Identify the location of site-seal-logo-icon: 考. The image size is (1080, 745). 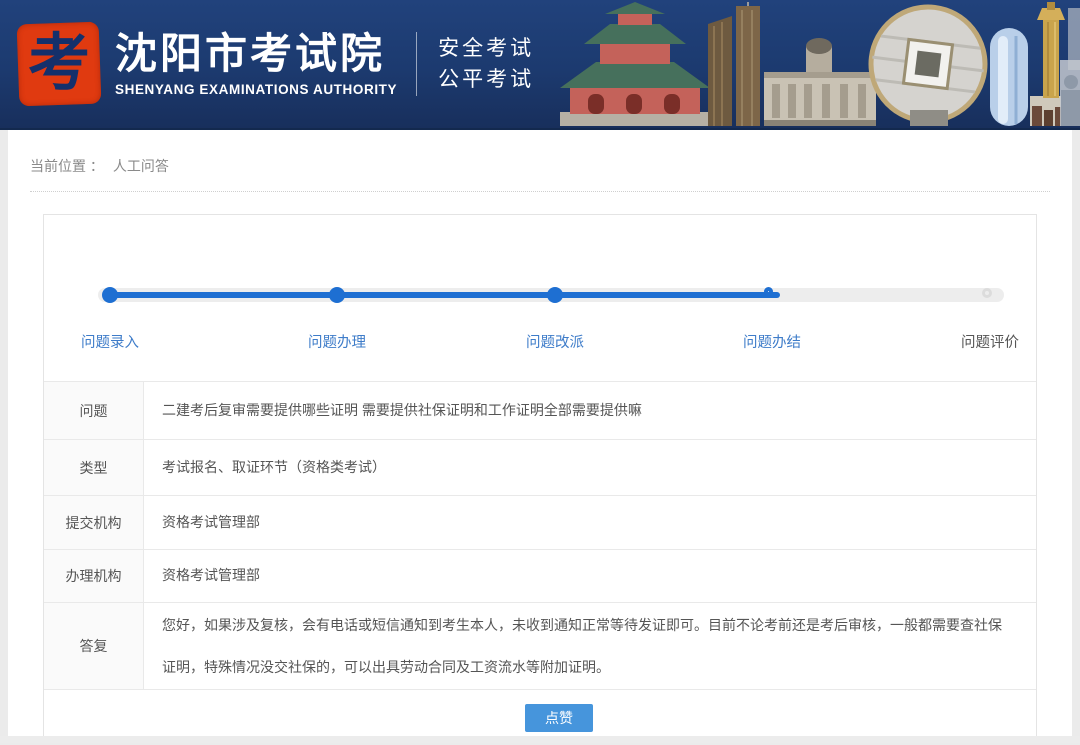
(59, 64).